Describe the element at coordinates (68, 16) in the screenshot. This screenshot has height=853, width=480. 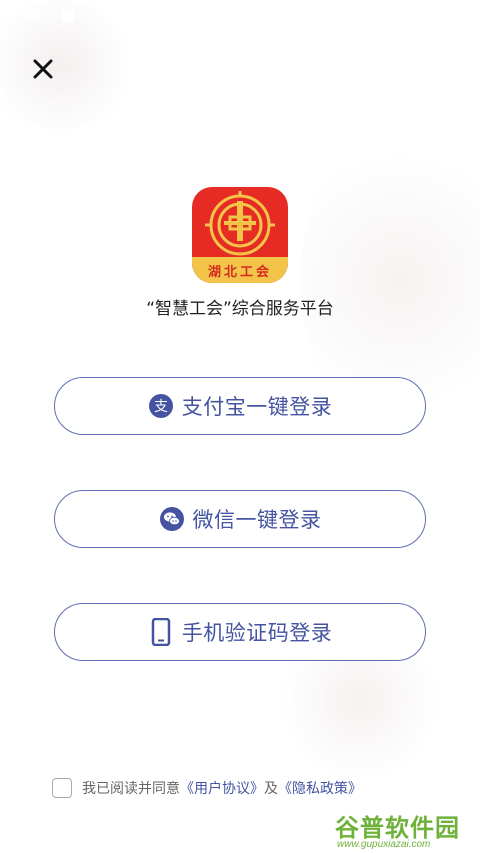
I see `notification-icon` at that location.